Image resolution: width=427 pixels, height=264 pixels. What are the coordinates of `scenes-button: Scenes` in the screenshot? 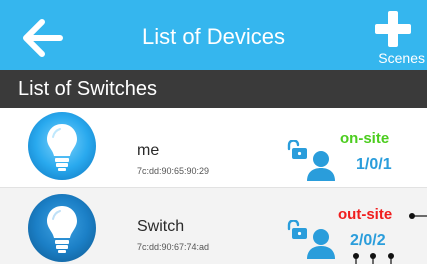 It's located at (393, 39).